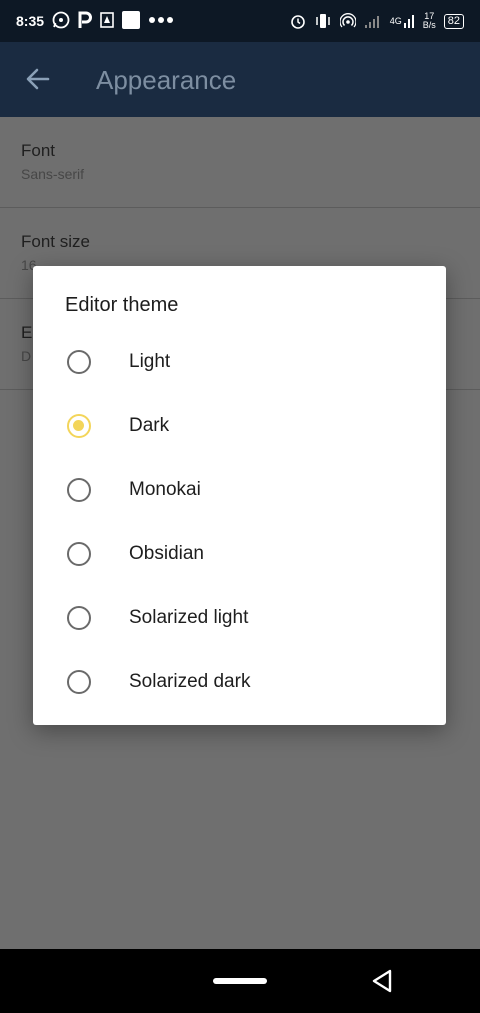 This screenshot has height=1013, width=480. Describe the element at coordinates (85, 20) in the screenshot. I see `p-app-icon` at that location.